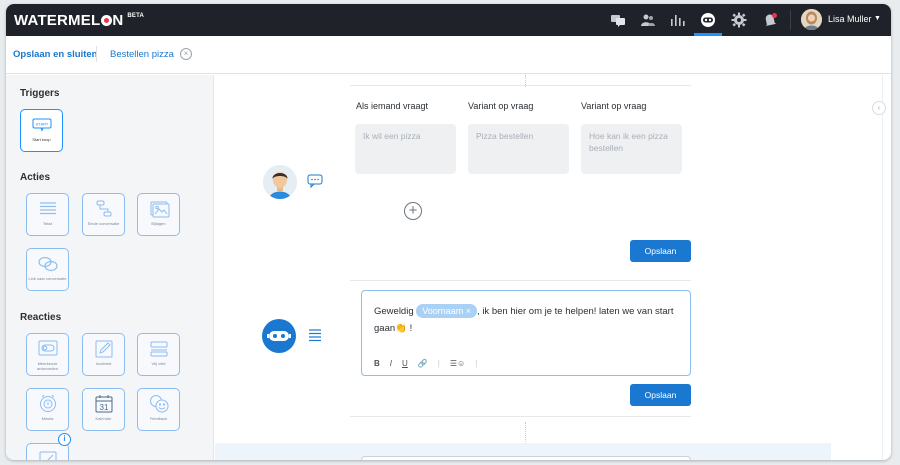 The width and height of the screenshot is (900, 465). I want to click on section-title-triggers: Triggers, so click(40, 93).